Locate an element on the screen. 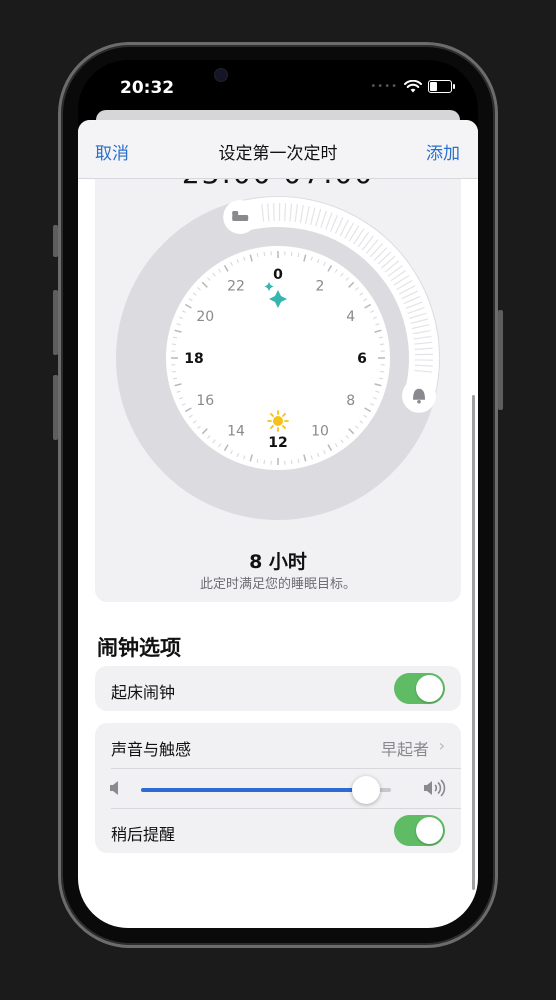  volume-thumb is located at coordinates (366, 790).